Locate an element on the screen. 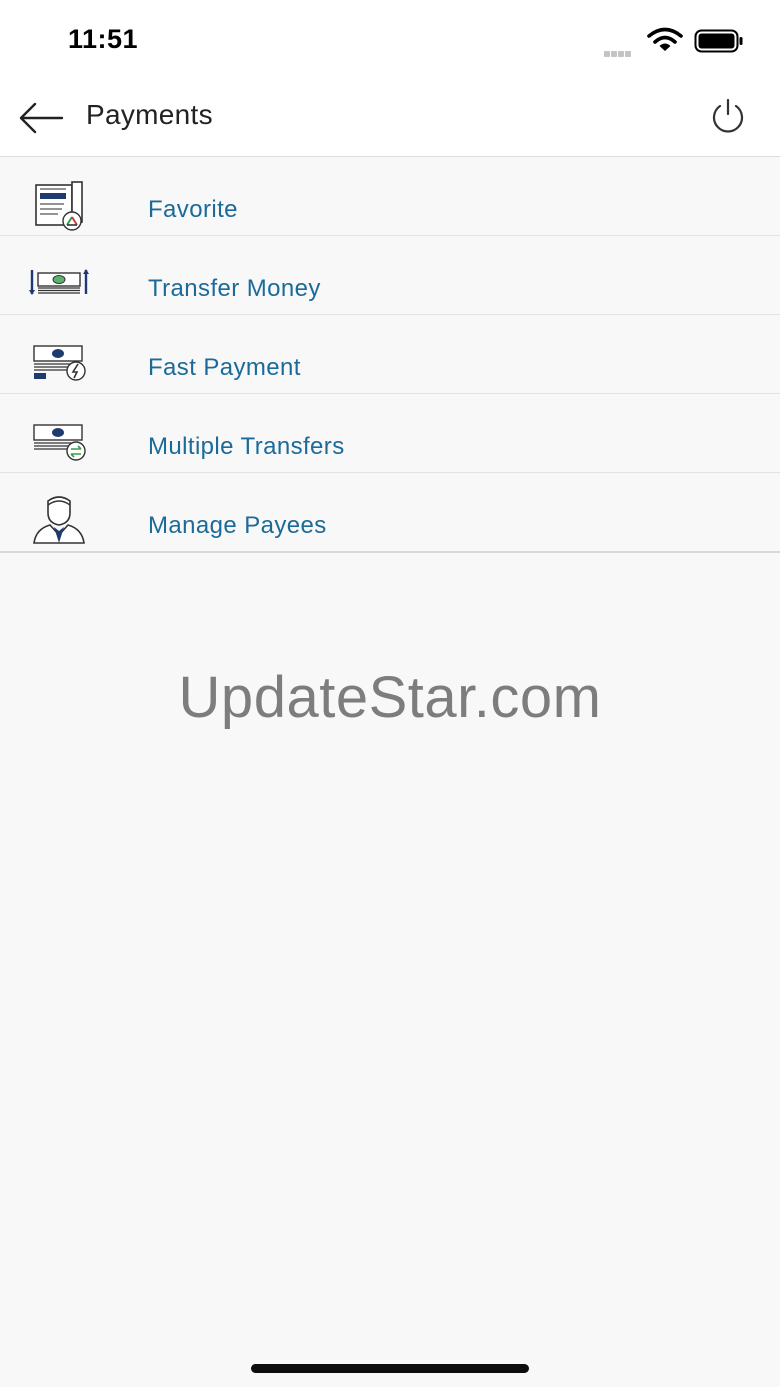  cellular-signal-icon is located at coordinates (618, 53).